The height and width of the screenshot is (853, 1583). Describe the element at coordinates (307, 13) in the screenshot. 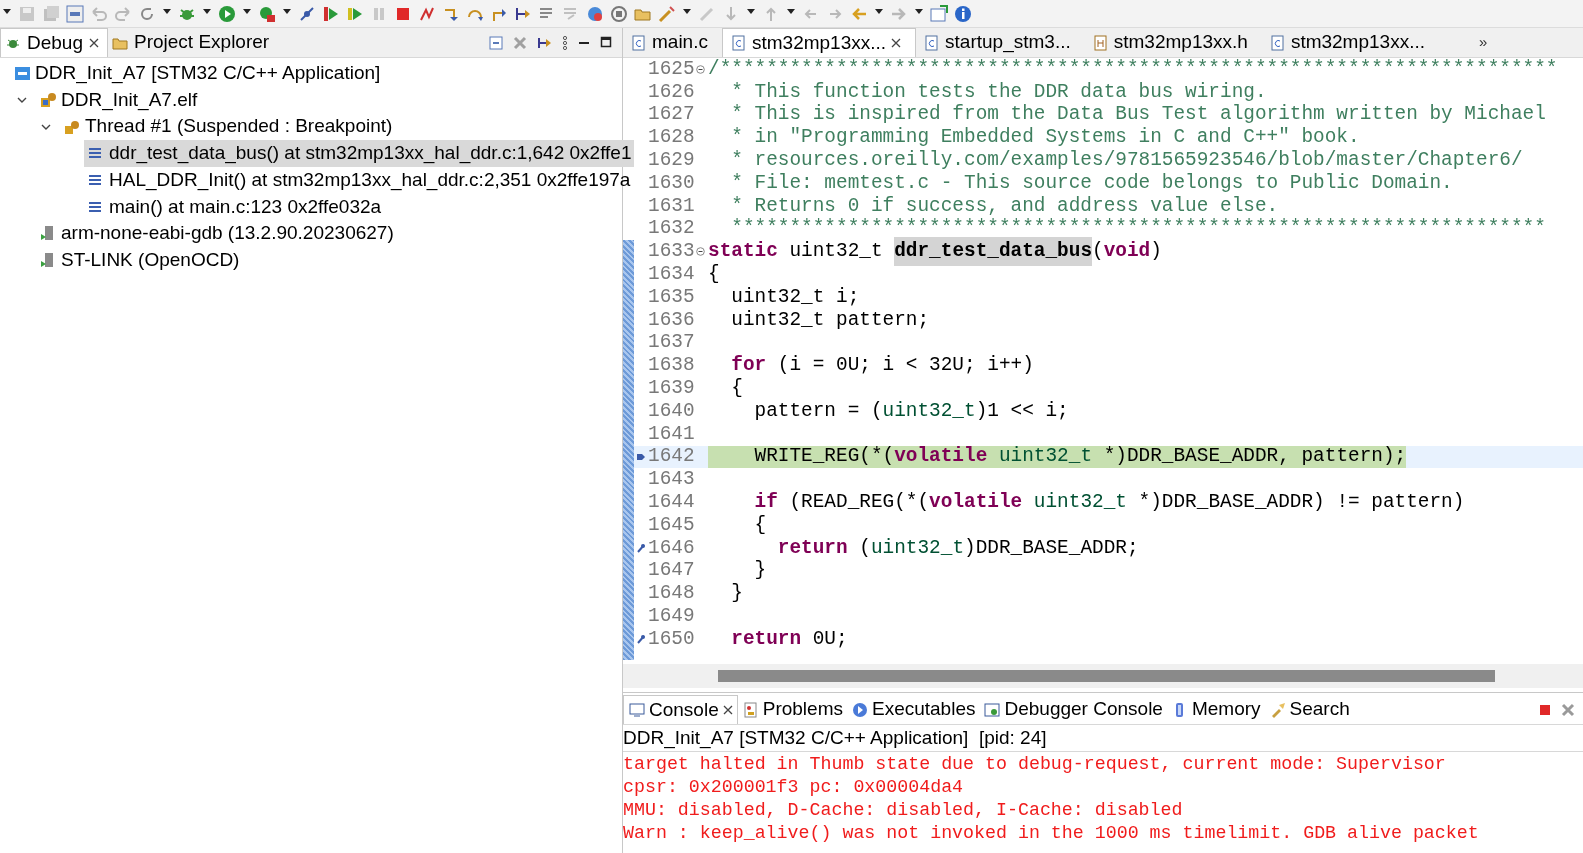

I see `skip-breakpoints-icon` at that location.